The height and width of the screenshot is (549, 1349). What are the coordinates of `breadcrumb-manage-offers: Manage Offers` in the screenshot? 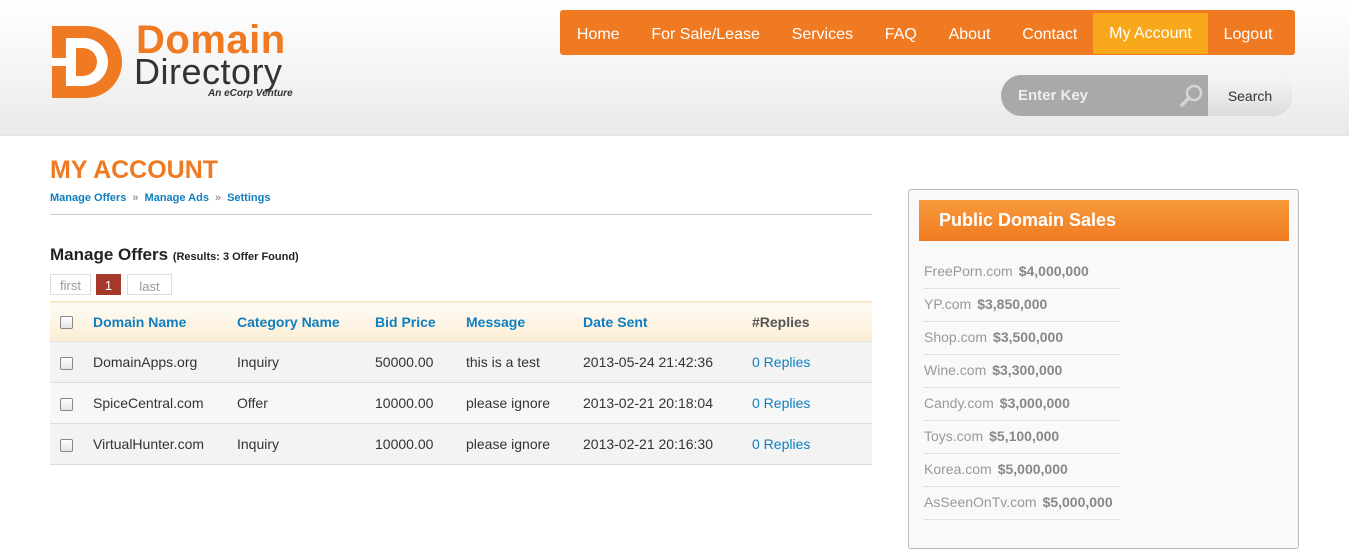 It's located at (88, 198).